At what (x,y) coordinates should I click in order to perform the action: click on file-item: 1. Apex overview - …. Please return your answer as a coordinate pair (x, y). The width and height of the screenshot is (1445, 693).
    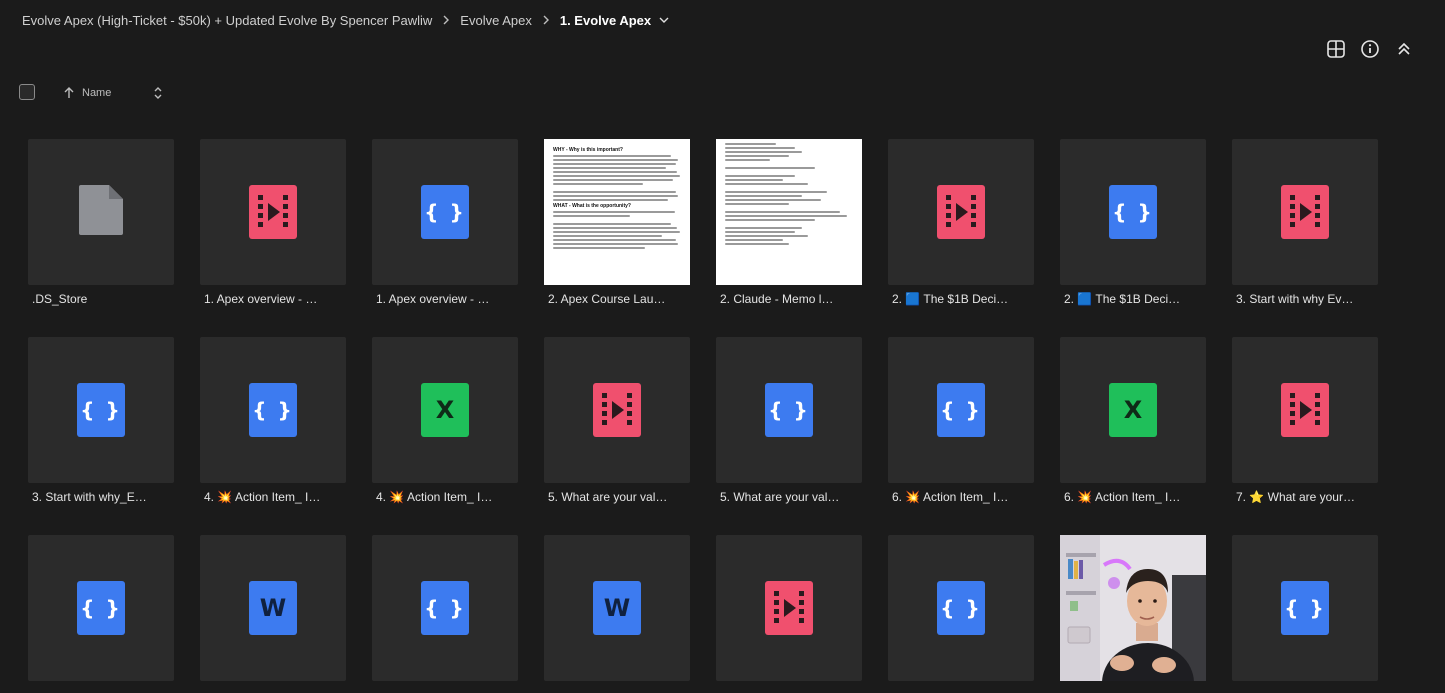
    Looking at the image, I should click on (273, 222).